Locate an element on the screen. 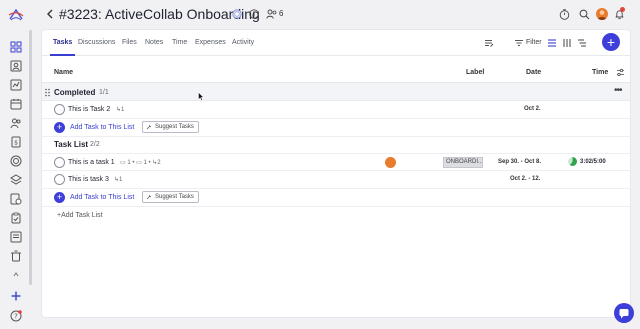 This screenshot has height=329, width=640. comment-icon: ▭ is located at coordinates (139, 163).